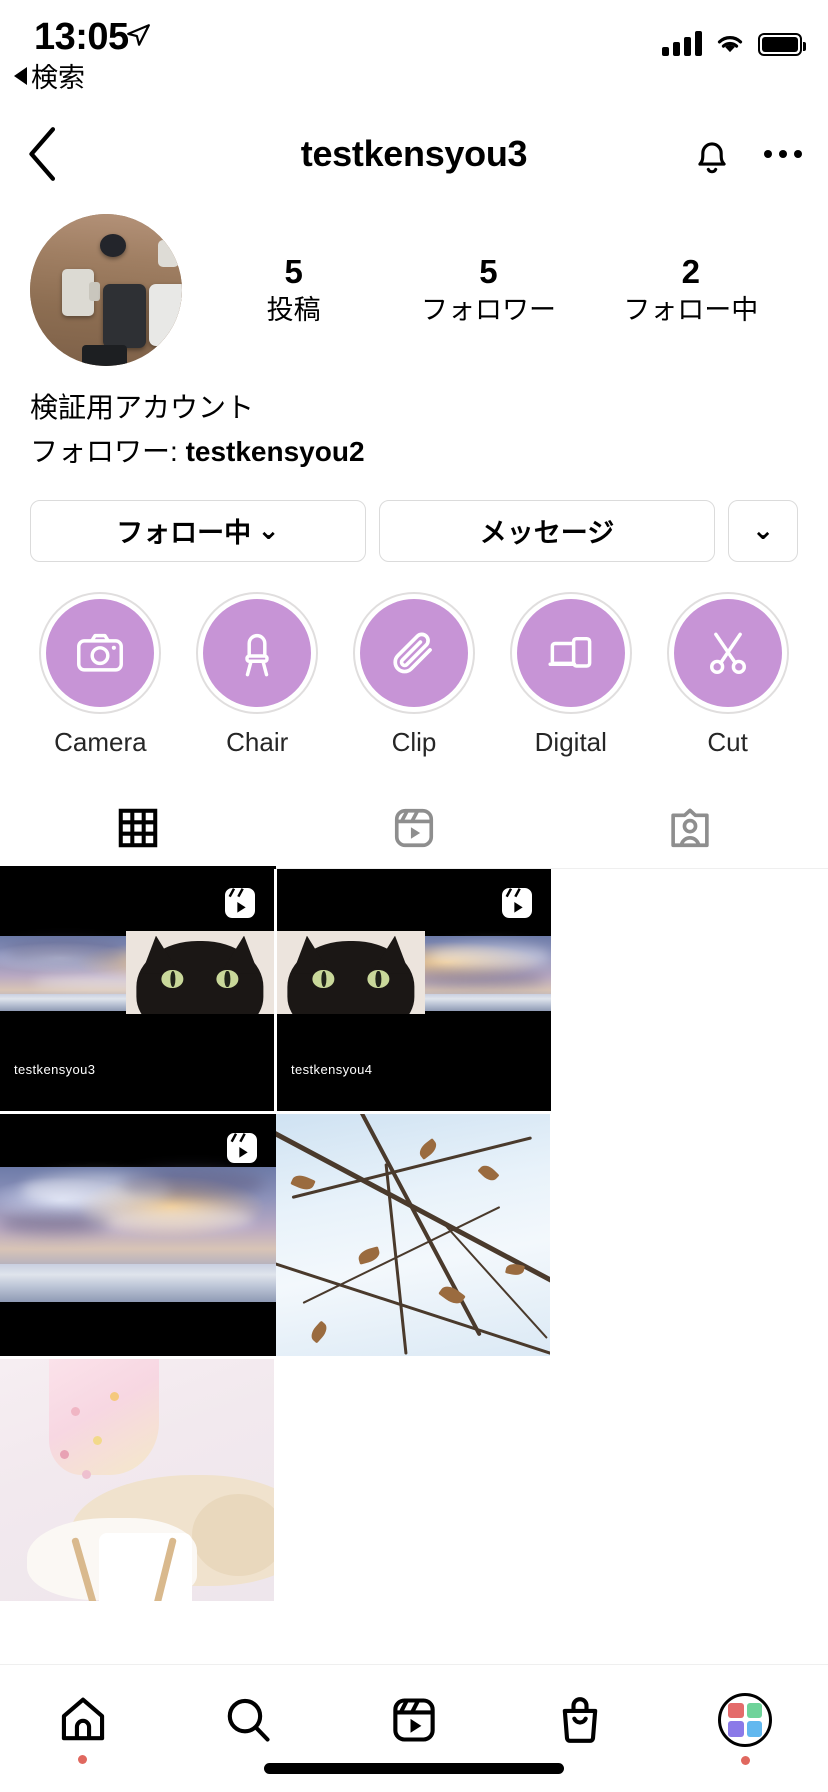  I want to click on back-button, so click(43, 154).